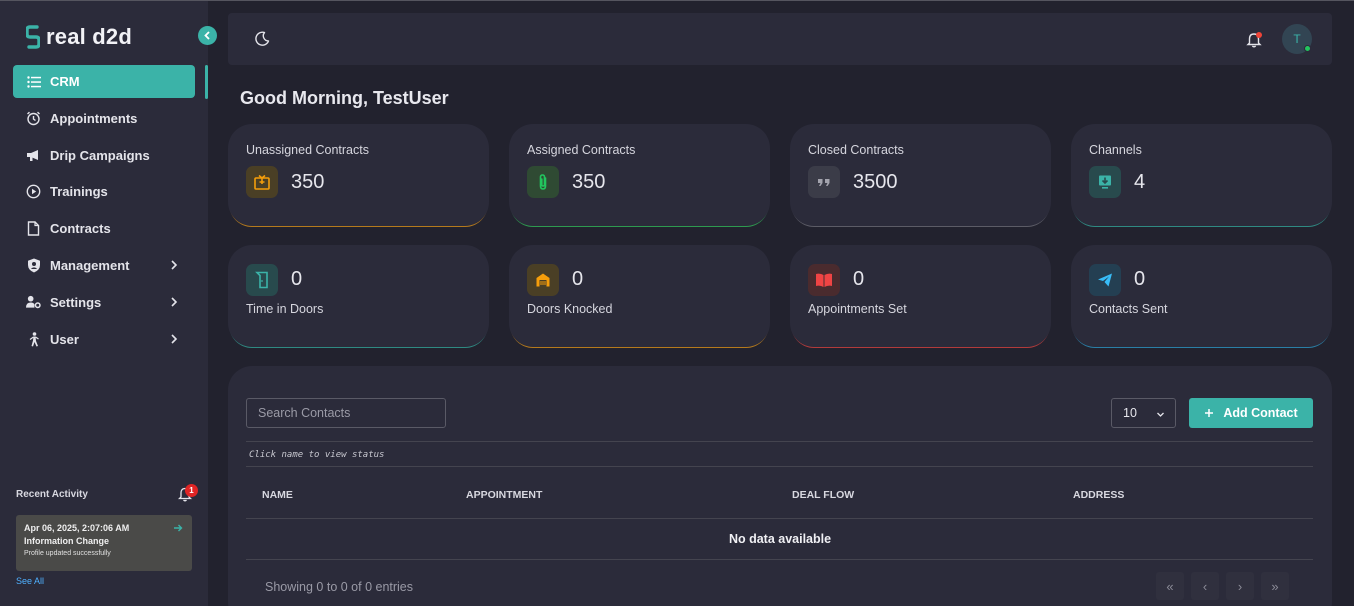  What do you see at coordinates (639, 296) in the screenshot?
I see `stat-card-doors-knocked: 0 Doors Knocked` at bounding box center [639, 296].